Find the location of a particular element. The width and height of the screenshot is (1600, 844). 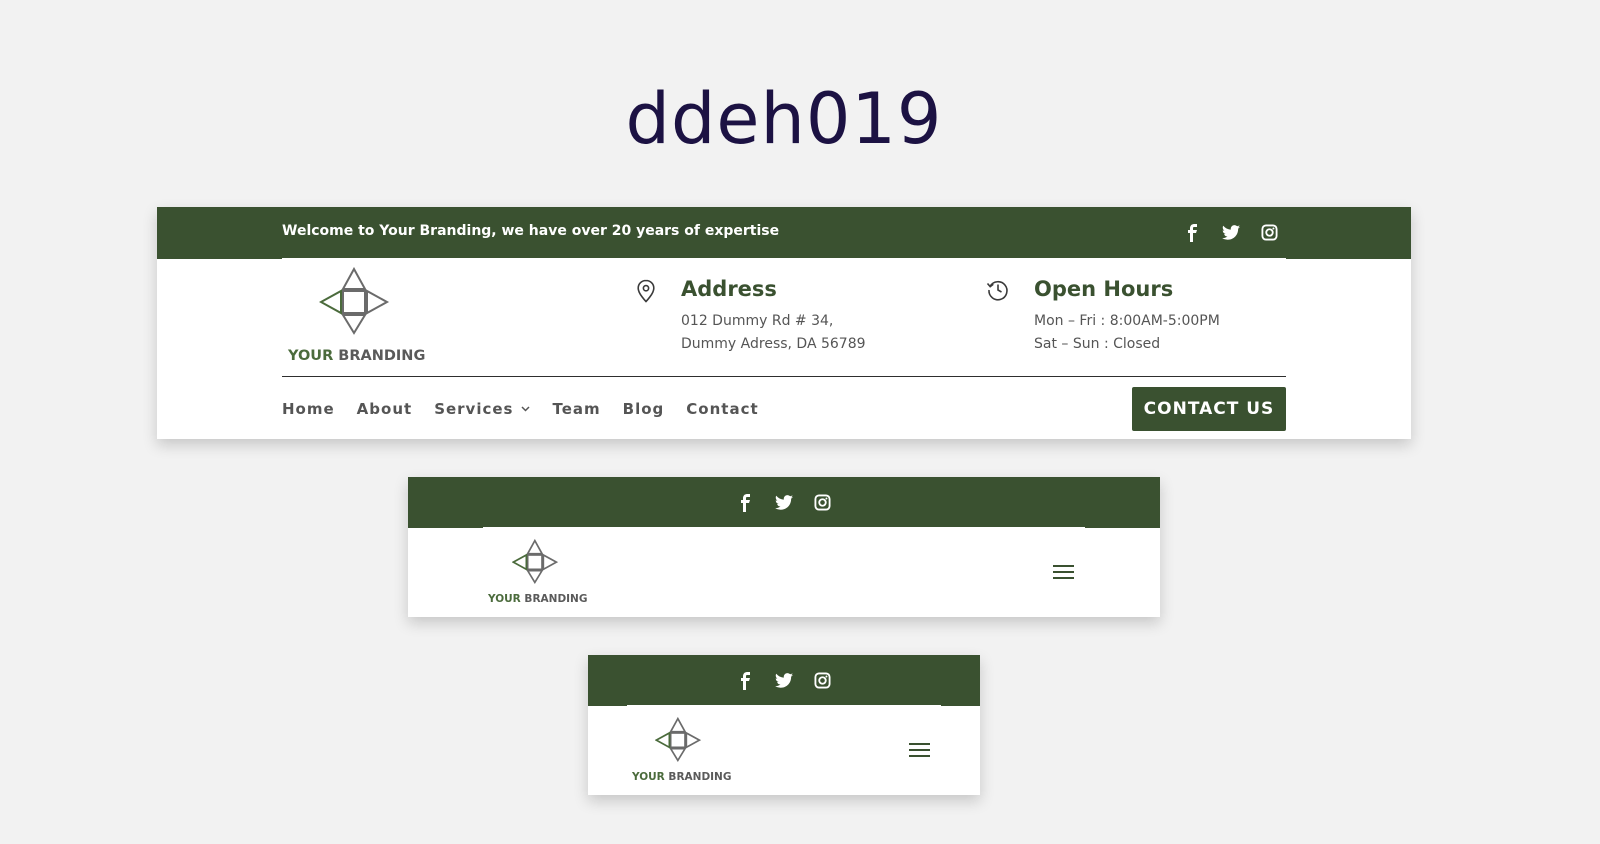

tablet-brand-logo-text: YOUR BRANDING is located at coordinates (537, 599).